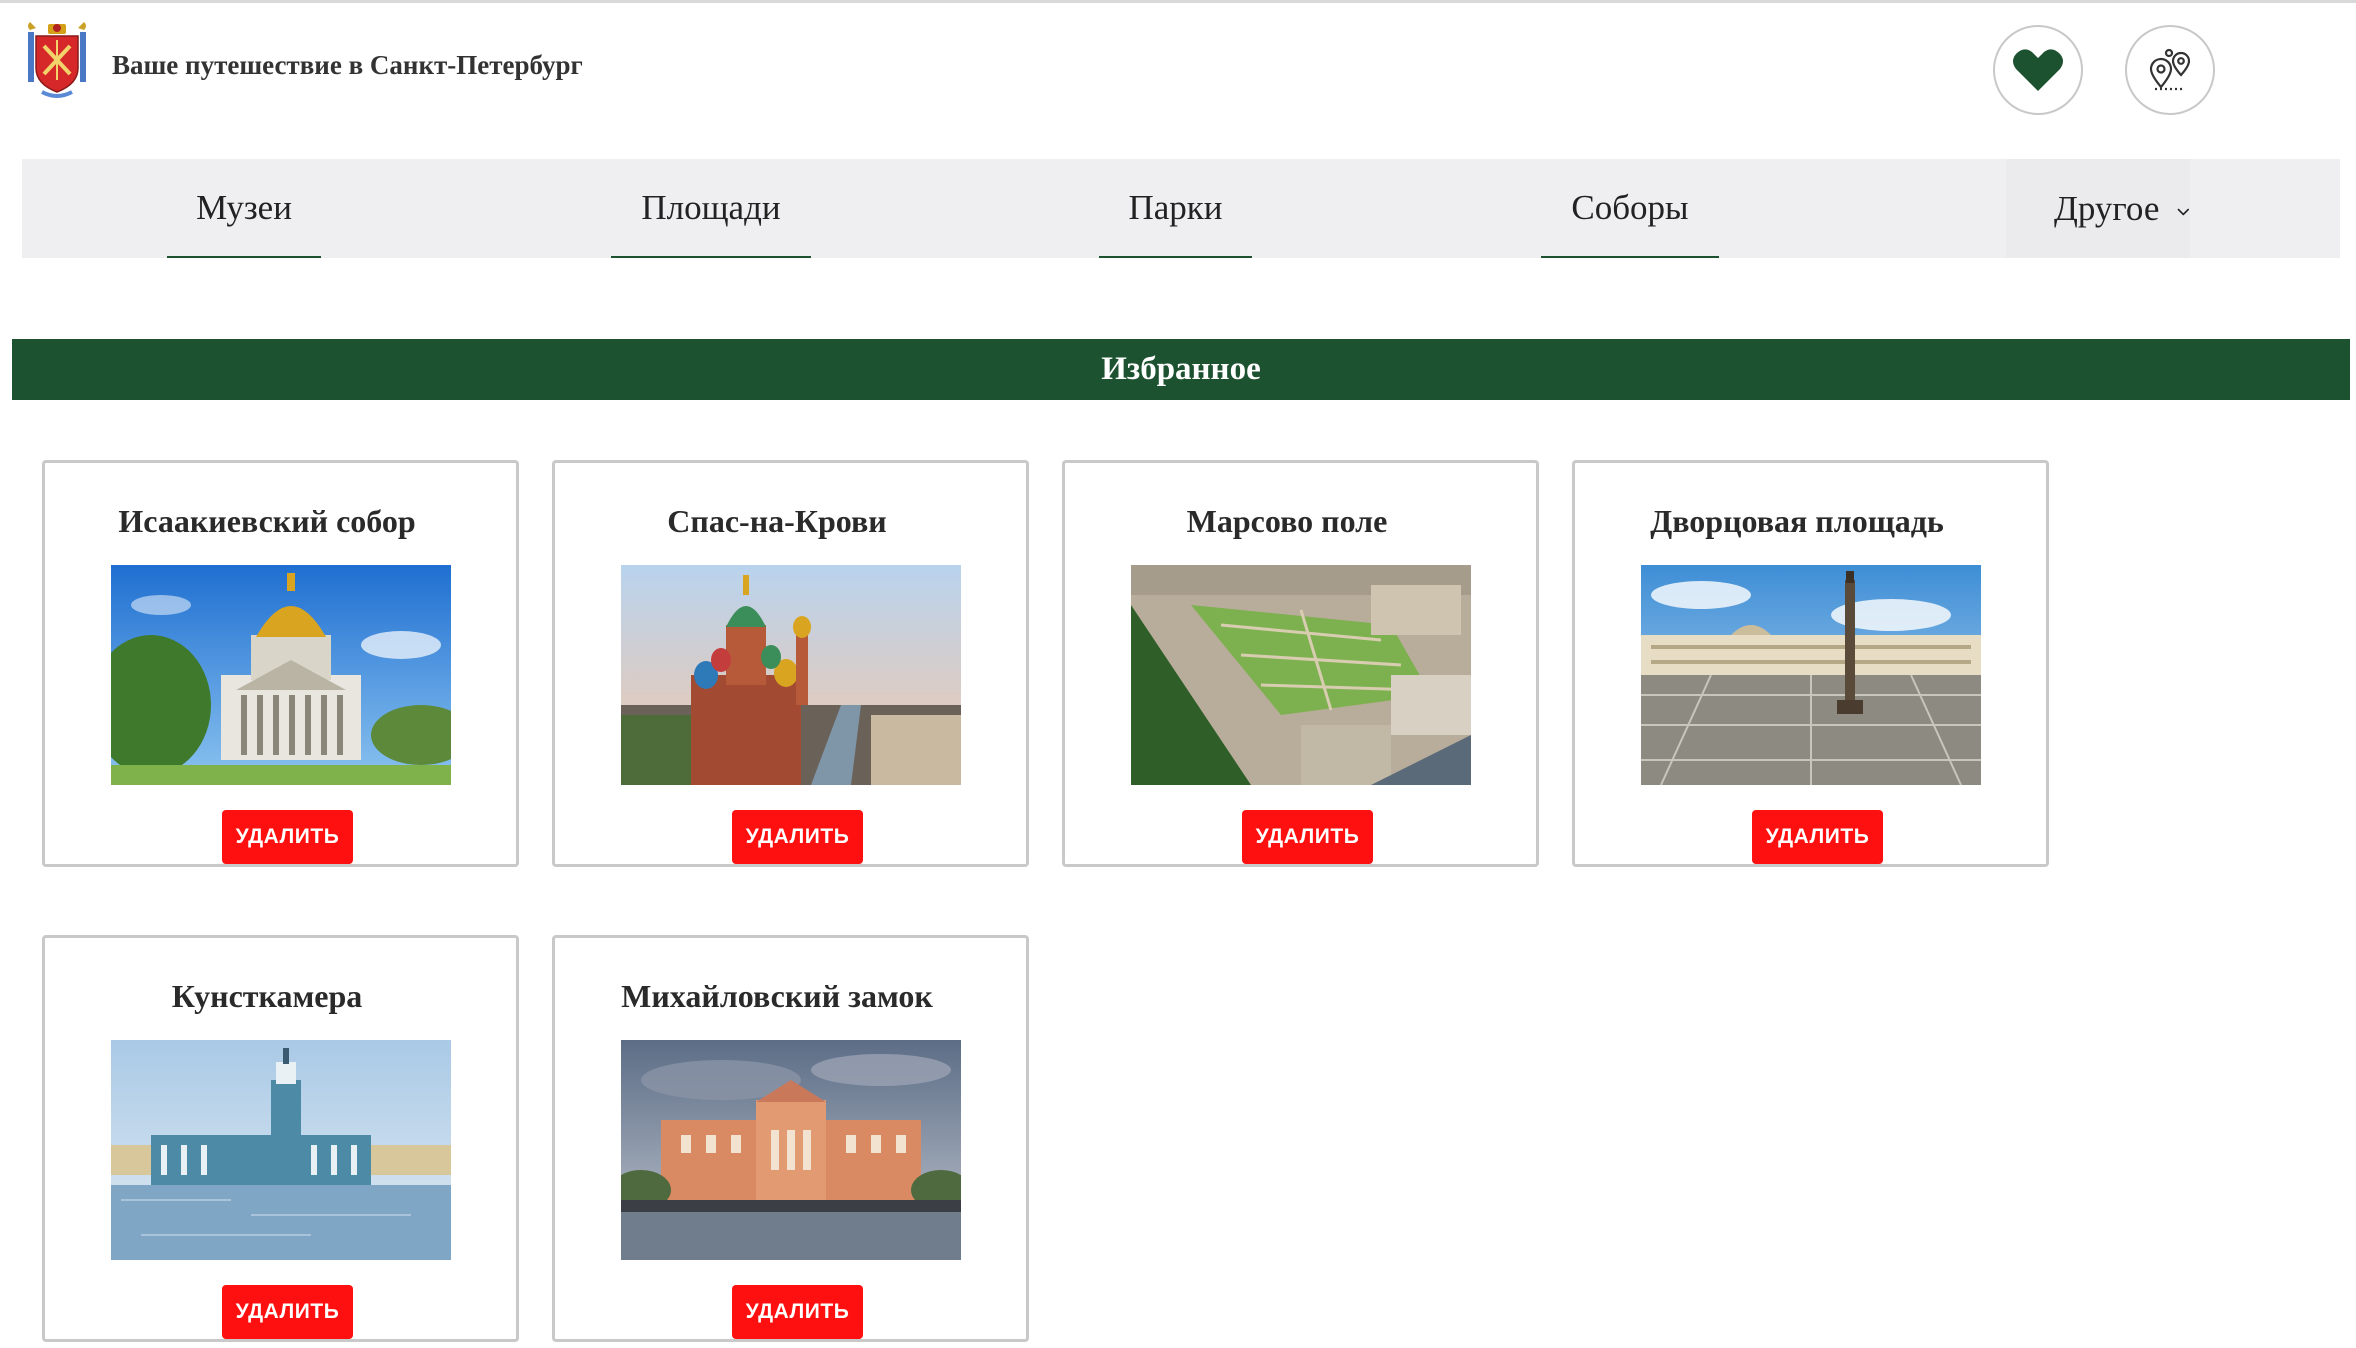  I want to click on nav-item-cathedrals: Соборы, so click(1630, 208).